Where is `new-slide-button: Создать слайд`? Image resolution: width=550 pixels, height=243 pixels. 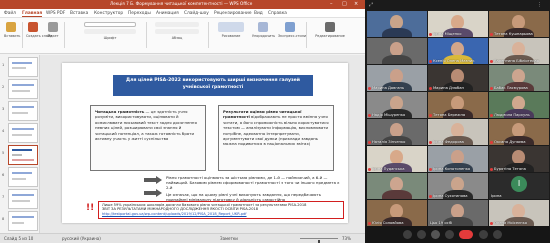 new-slide-button: Создать слайд is located at coordinates (39, 33).